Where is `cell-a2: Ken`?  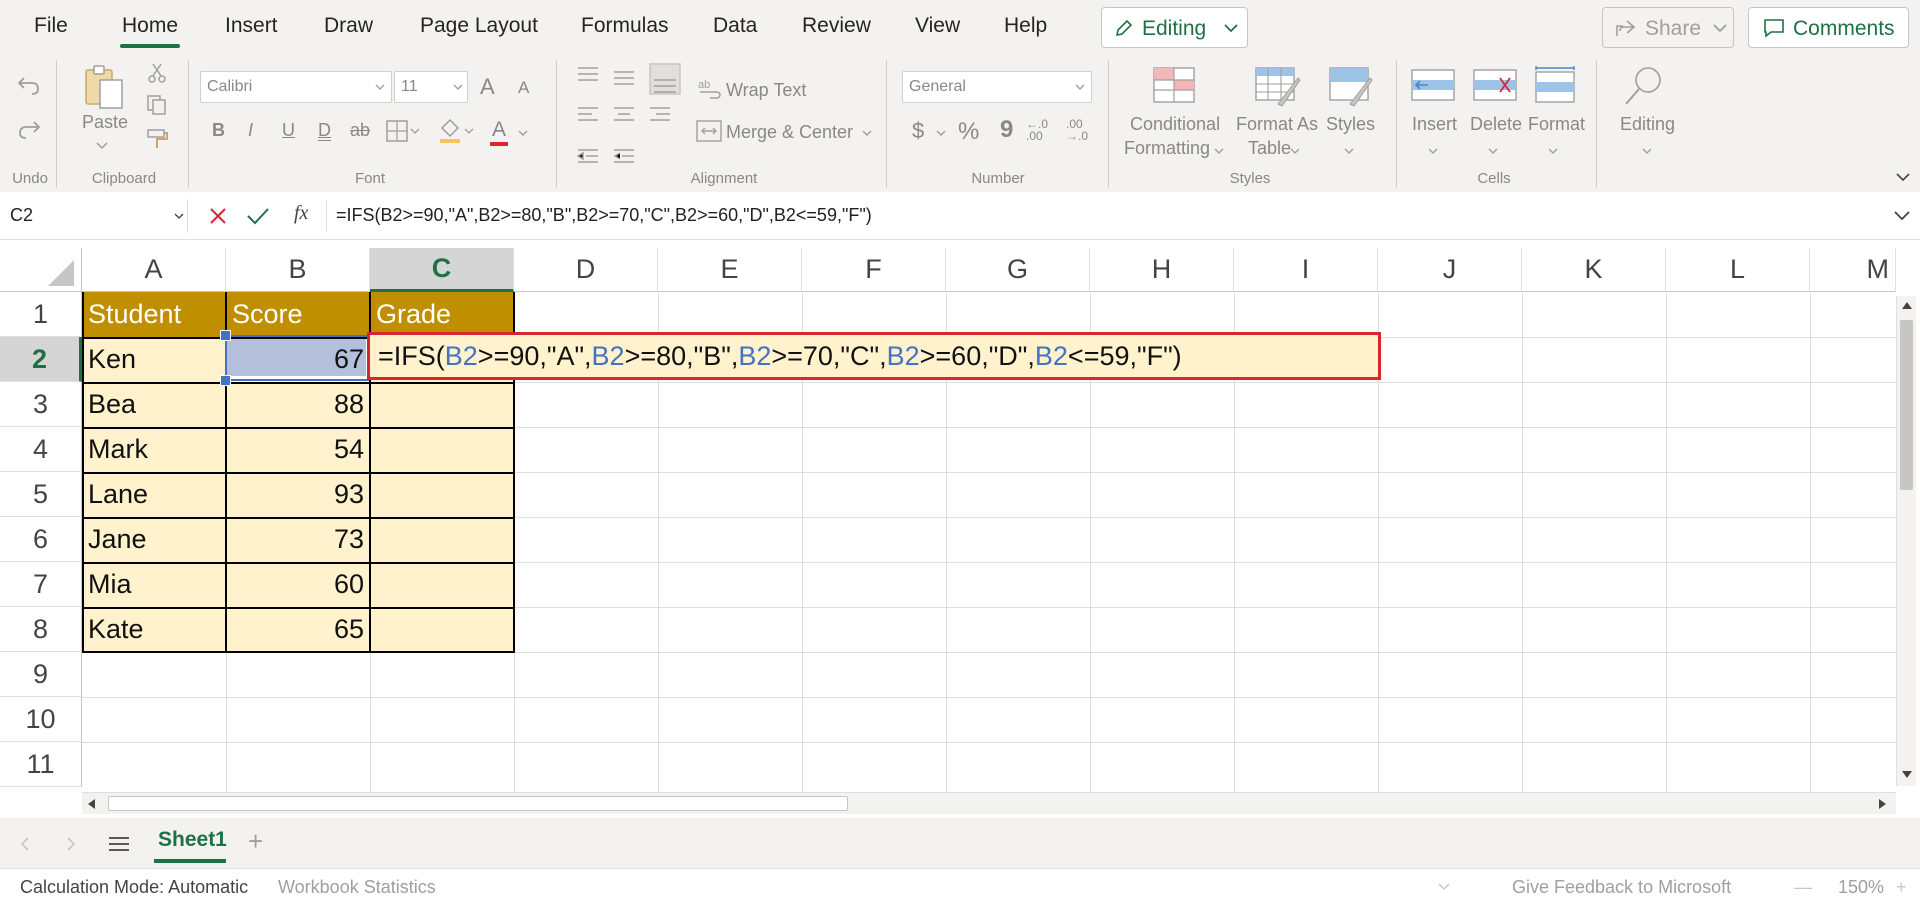
cell-a2: Ken is located at coordinates (154, 359).